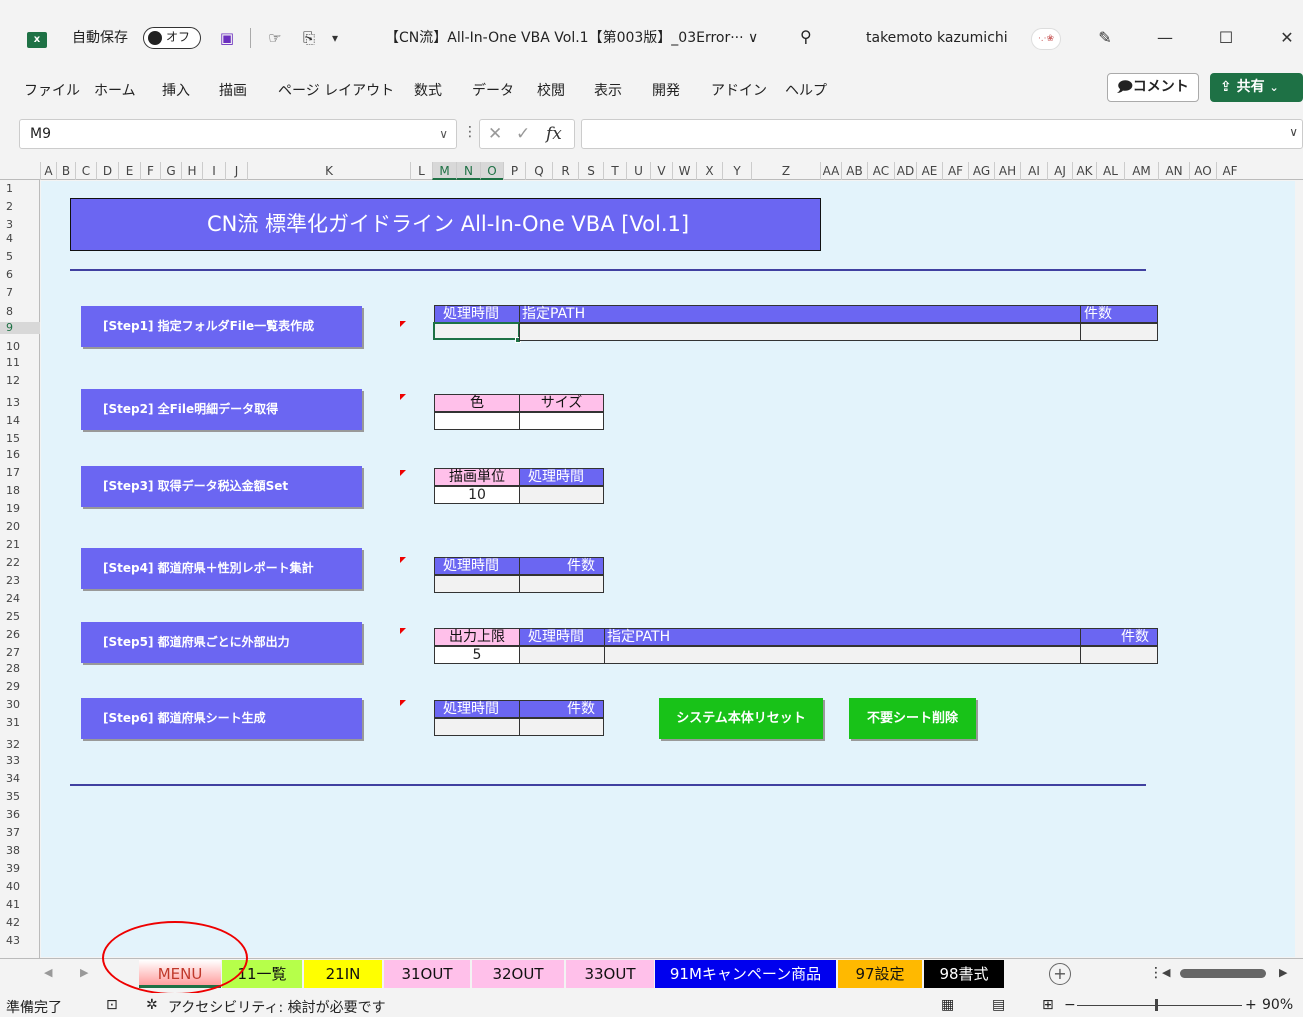  I want to click on step5-button: [Step5] 都道府県ごとに外部出力, so click(221, 642).